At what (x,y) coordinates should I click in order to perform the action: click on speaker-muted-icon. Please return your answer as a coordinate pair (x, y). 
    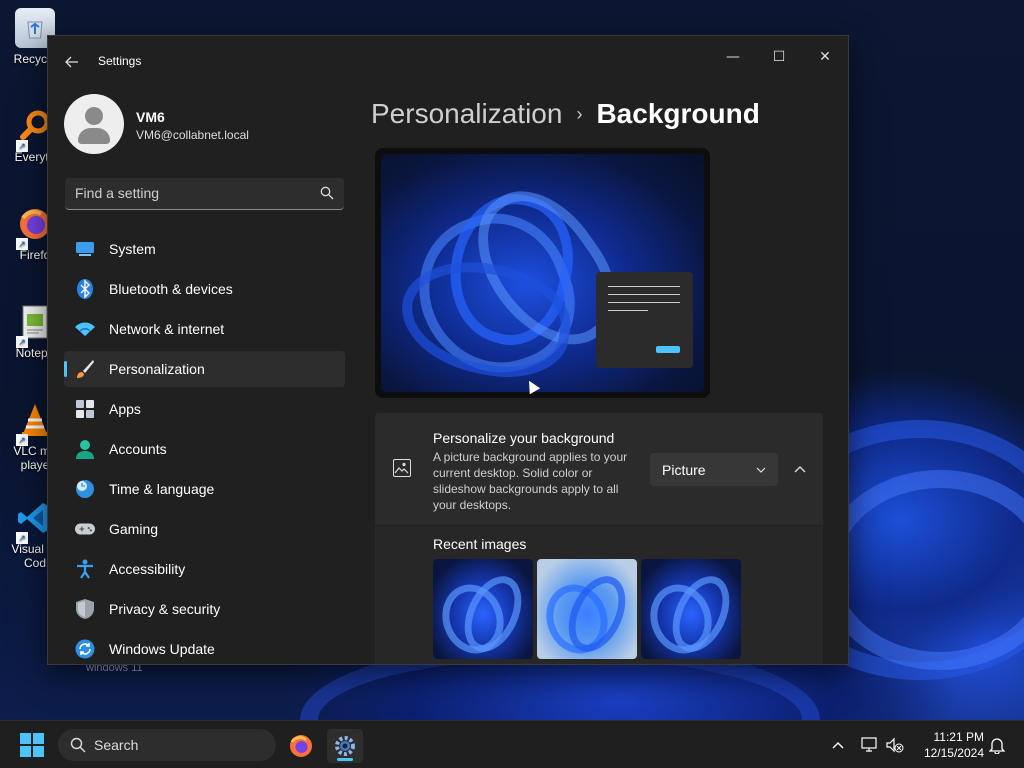
    Looking at the image, I should click on (895, 745).